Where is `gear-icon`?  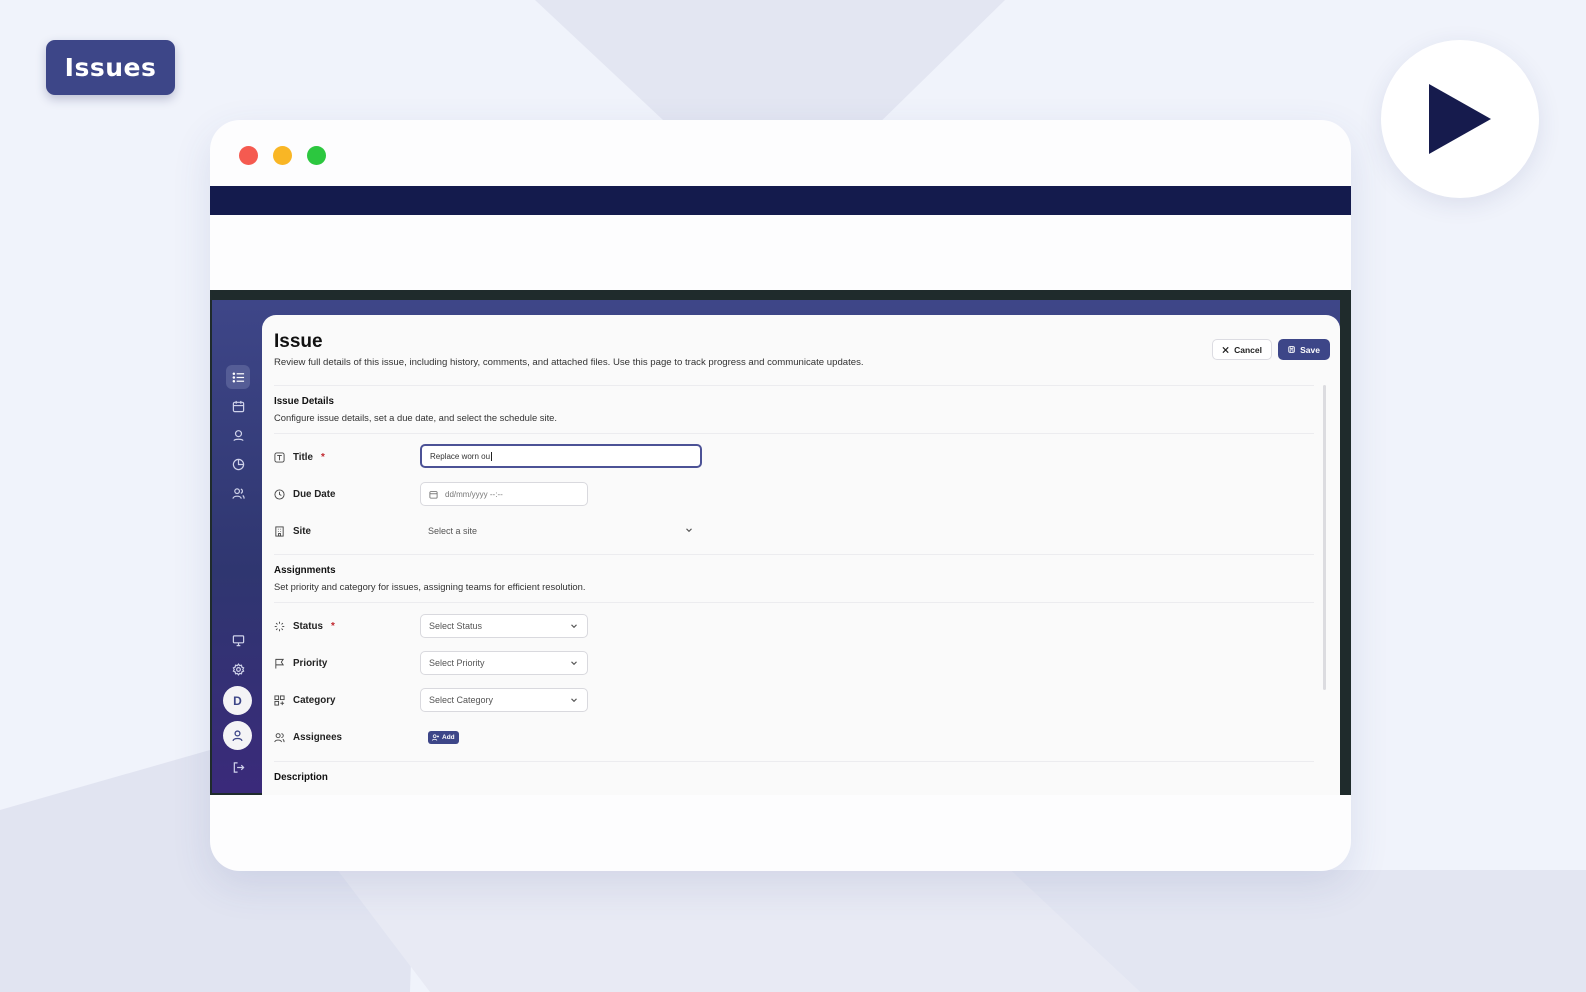 gear-icon is located at coordinates (238, 669).